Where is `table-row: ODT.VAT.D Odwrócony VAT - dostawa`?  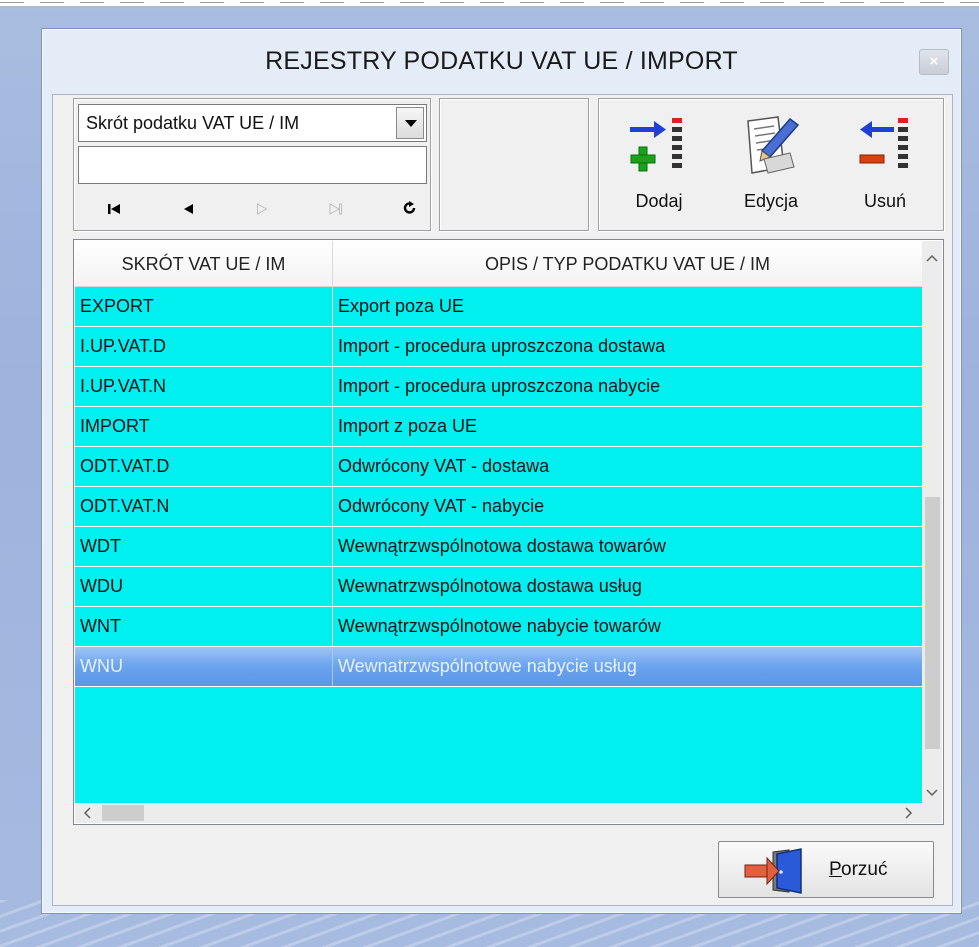 table-row: ODT.VAT.D Odwrócony VAT - dostawa is located at coordinates (499, 467).